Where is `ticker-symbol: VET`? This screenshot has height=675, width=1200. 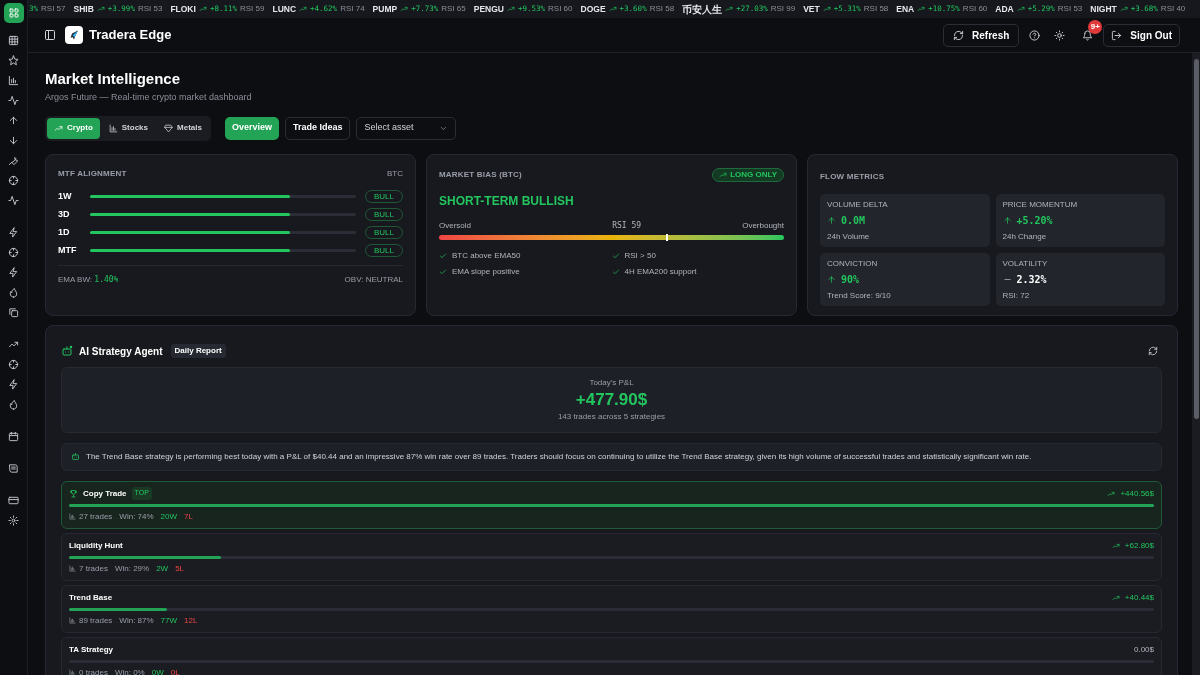
ticker-symbol: VET is located at coordinates (811, 9).